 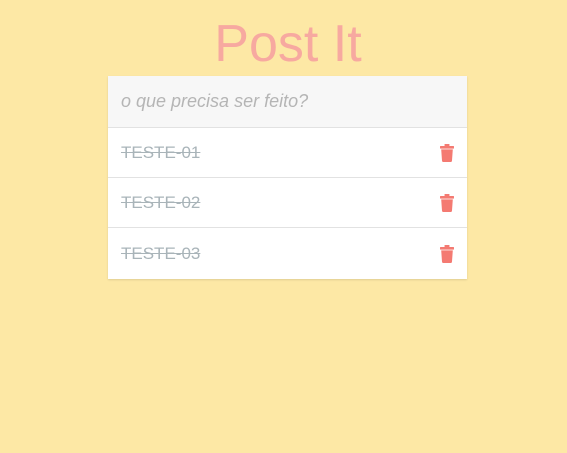 What do you see at coordinates (287, 253) in the screenshot?
I see `task-item: TESTE-03` at bounding box center [287, 253].